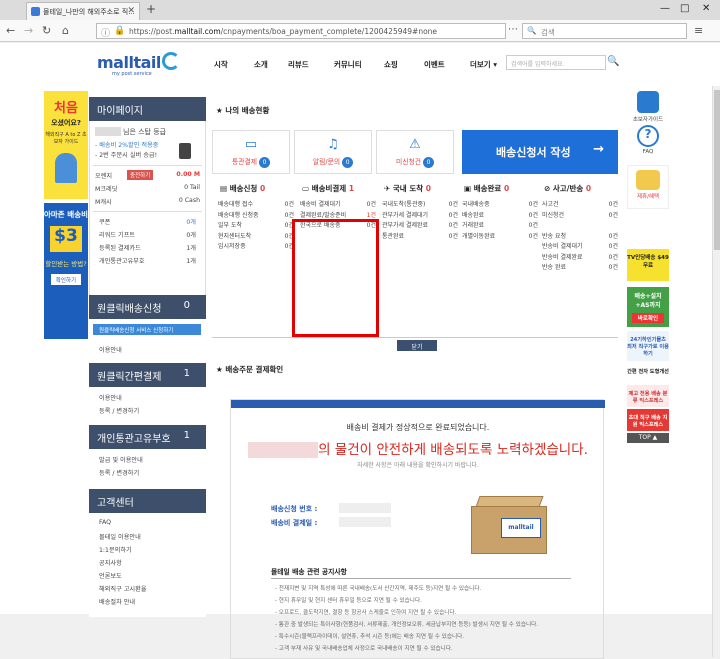 This screenshot has width=720, height=659. What do you see at coordinates (258, 188) in the screenshot?
I see `status-col-title: ▤ 배송신청 0` at bounding box center [258, 188].